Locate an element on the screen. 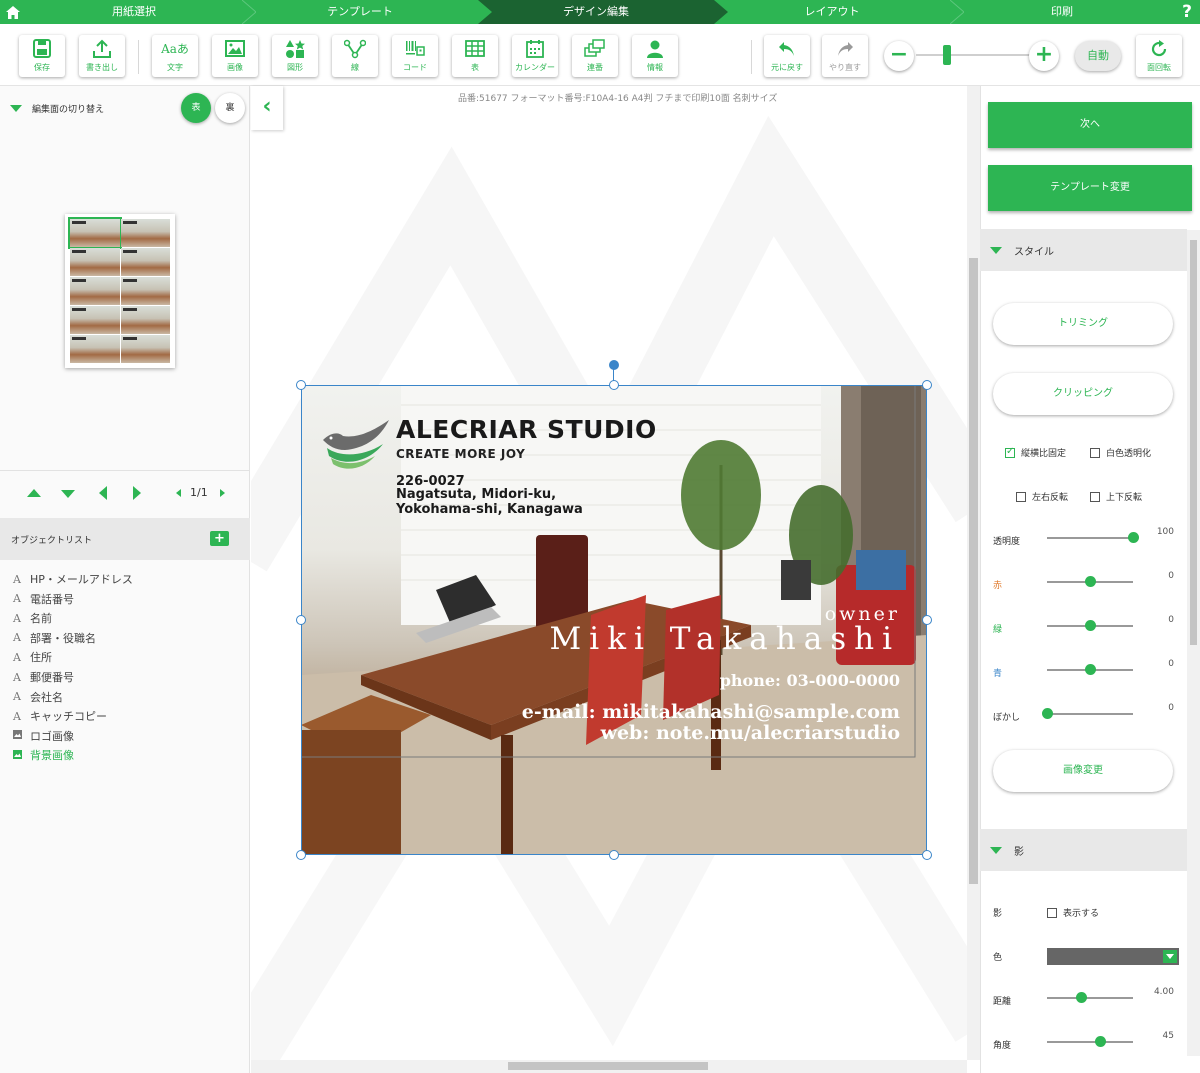 This screenshot has width=1200, height=1073. keep-ratio-checkbox: 縦横比固定 is located at coordinates (1035, 452).